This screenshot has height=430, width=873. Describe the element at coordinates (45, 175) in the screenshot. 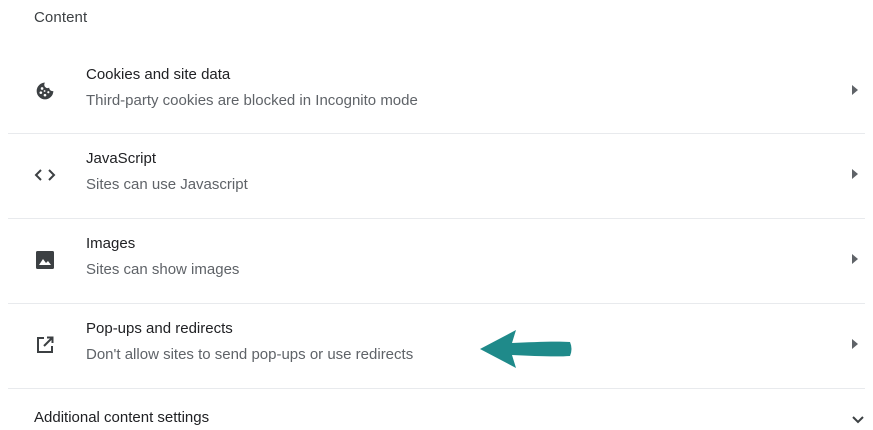

I see `code-icon` at that location.